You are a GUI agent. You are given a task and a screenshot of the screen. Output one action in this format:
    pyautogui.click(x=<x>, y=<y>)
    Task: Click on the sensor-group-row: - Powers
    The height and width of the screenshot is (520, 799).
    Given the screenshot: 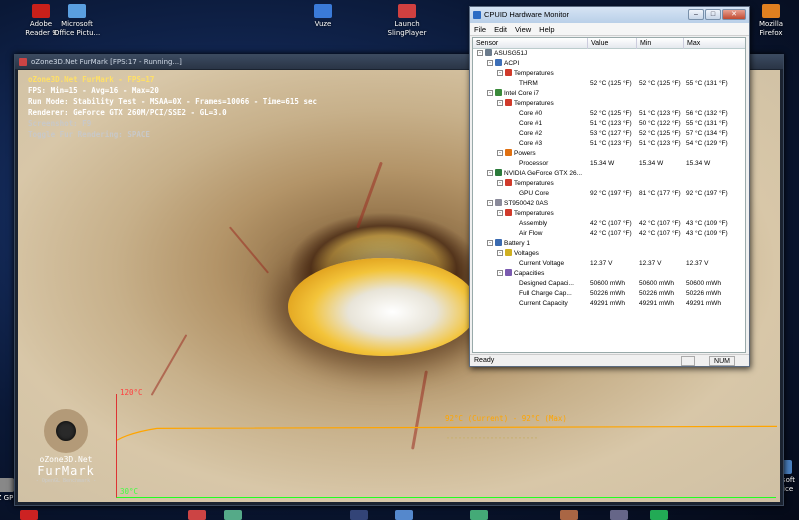 What is the action you would take?
    pyautogui.click(x=609, y=154)
    